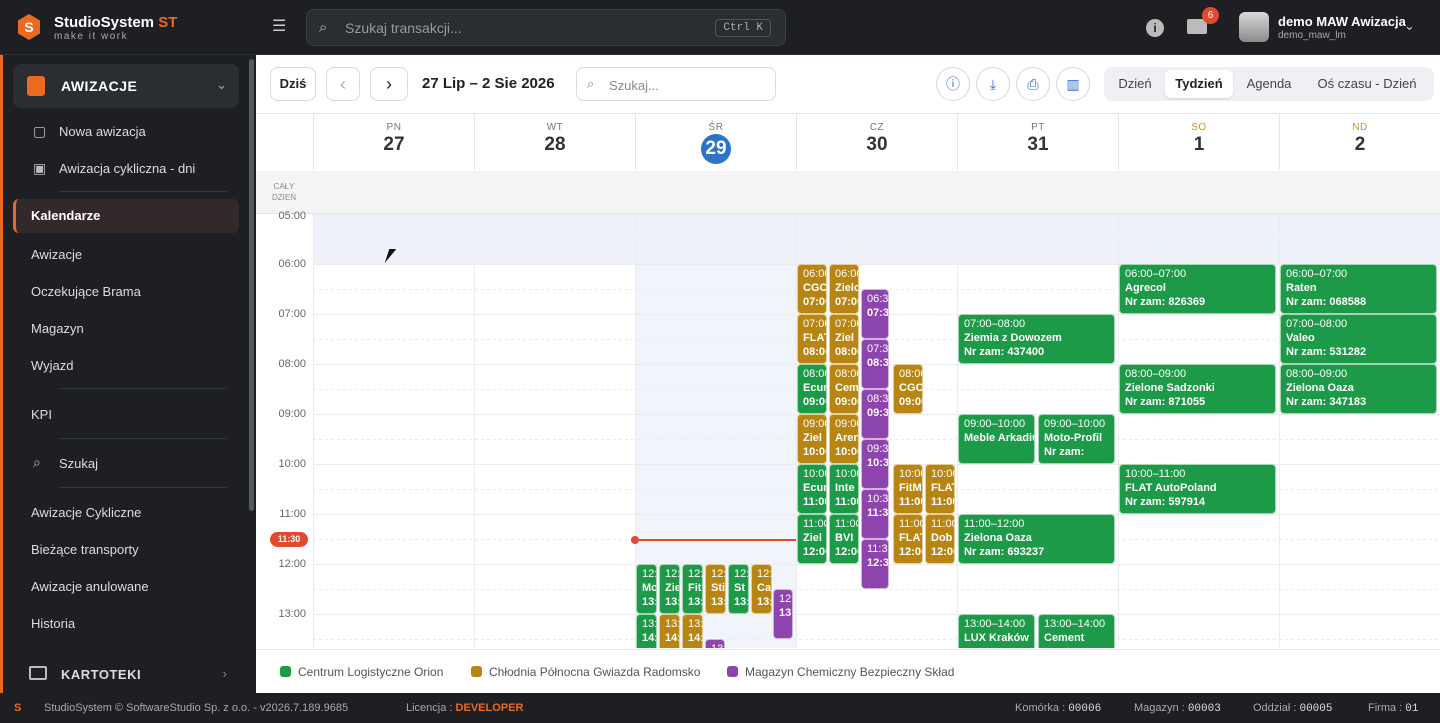 This screenshot has width=1440, height=723. Describe the element at coordinates (1359, 142) in the screenshot. I see `day-header-6: ND 2` at that location.